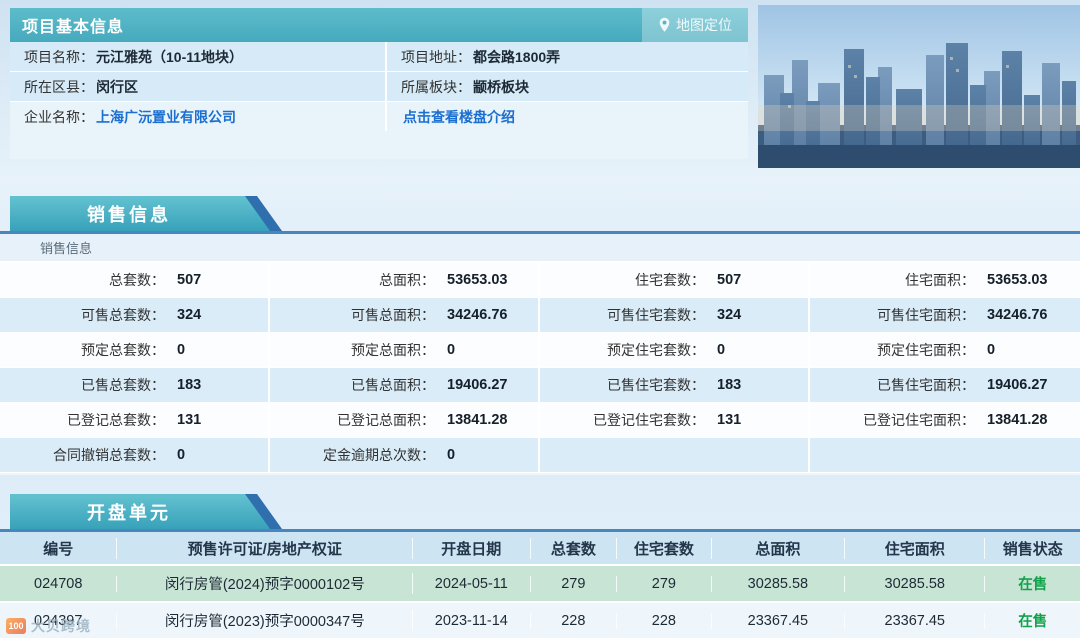  Describe the element at coordinates (189, 280) in the screenshot. I see `sales-value: 507` at that location.